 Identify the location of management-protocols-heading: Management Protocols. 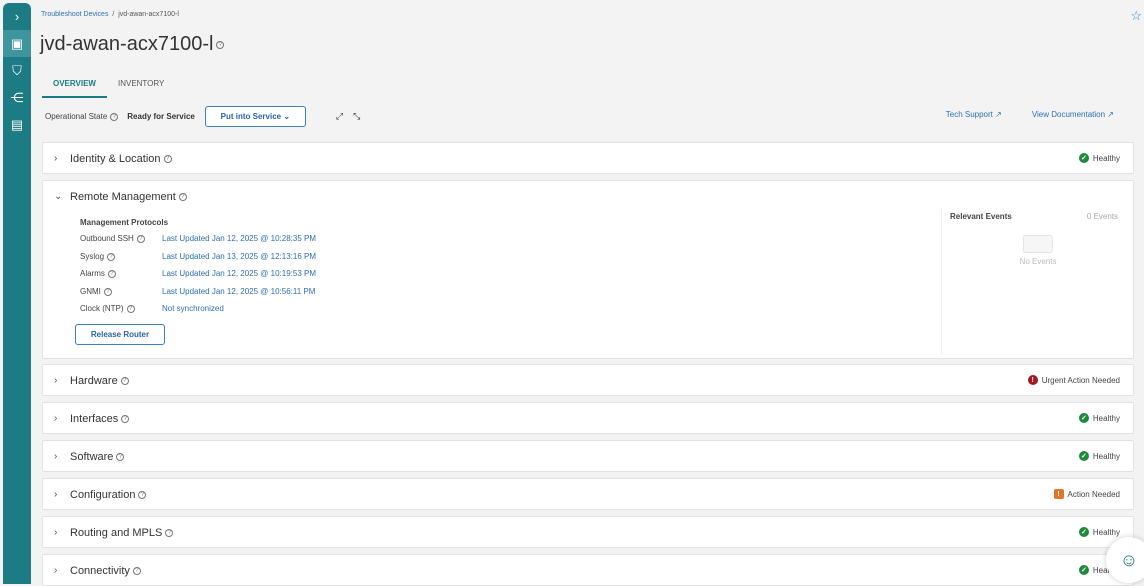
(124, 222).